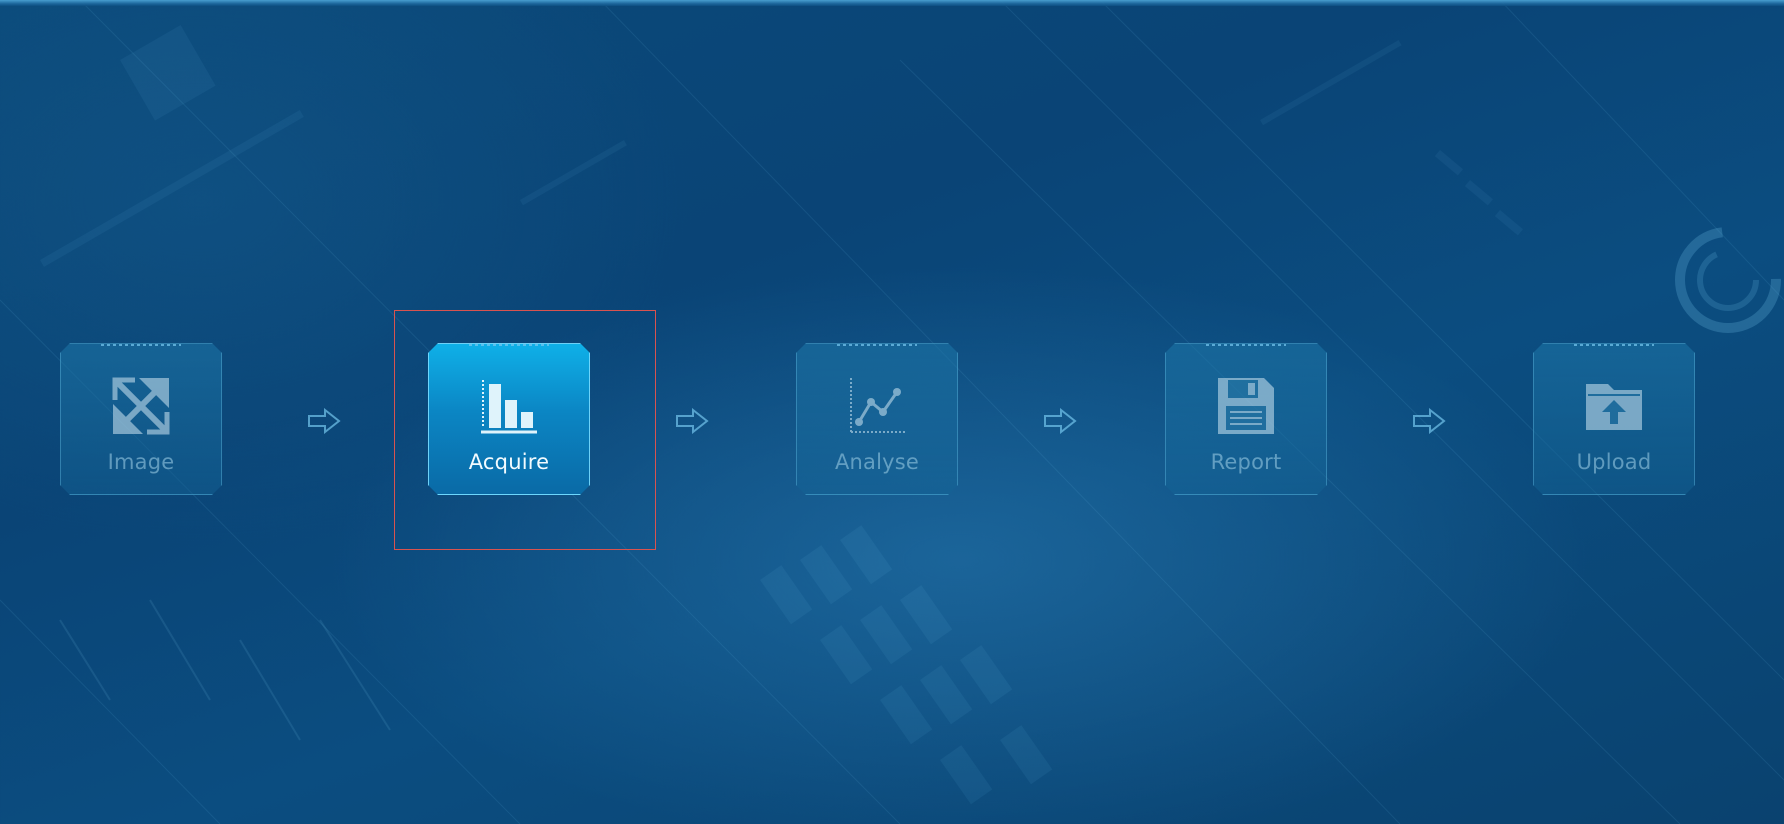 The image size is (1784, 824). Describe the element at coordinates (509, 407) in the screenshot. I see `bar-chart-icon` at that location.